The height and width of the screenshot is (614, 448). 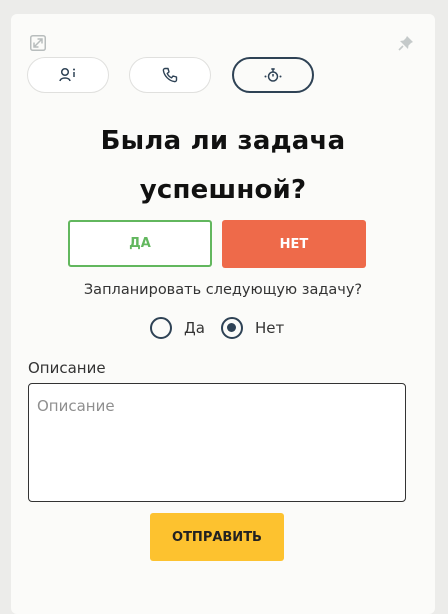 I want to click on tab-task-result, so click(x=273, y=75).